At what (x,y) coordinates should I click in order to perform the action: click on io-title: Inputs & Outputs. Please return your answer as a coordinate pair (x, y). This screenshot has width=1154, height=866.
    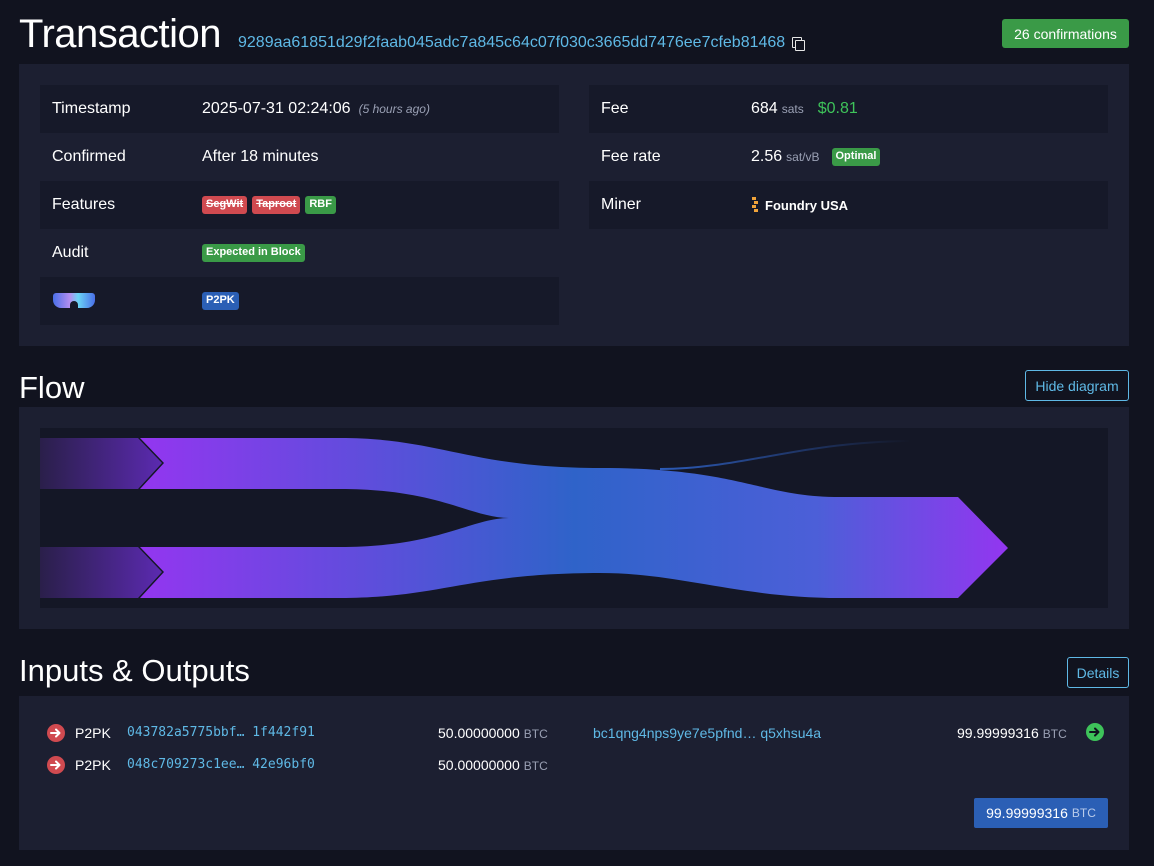
    Looking at the image, I should click on (134, 670).